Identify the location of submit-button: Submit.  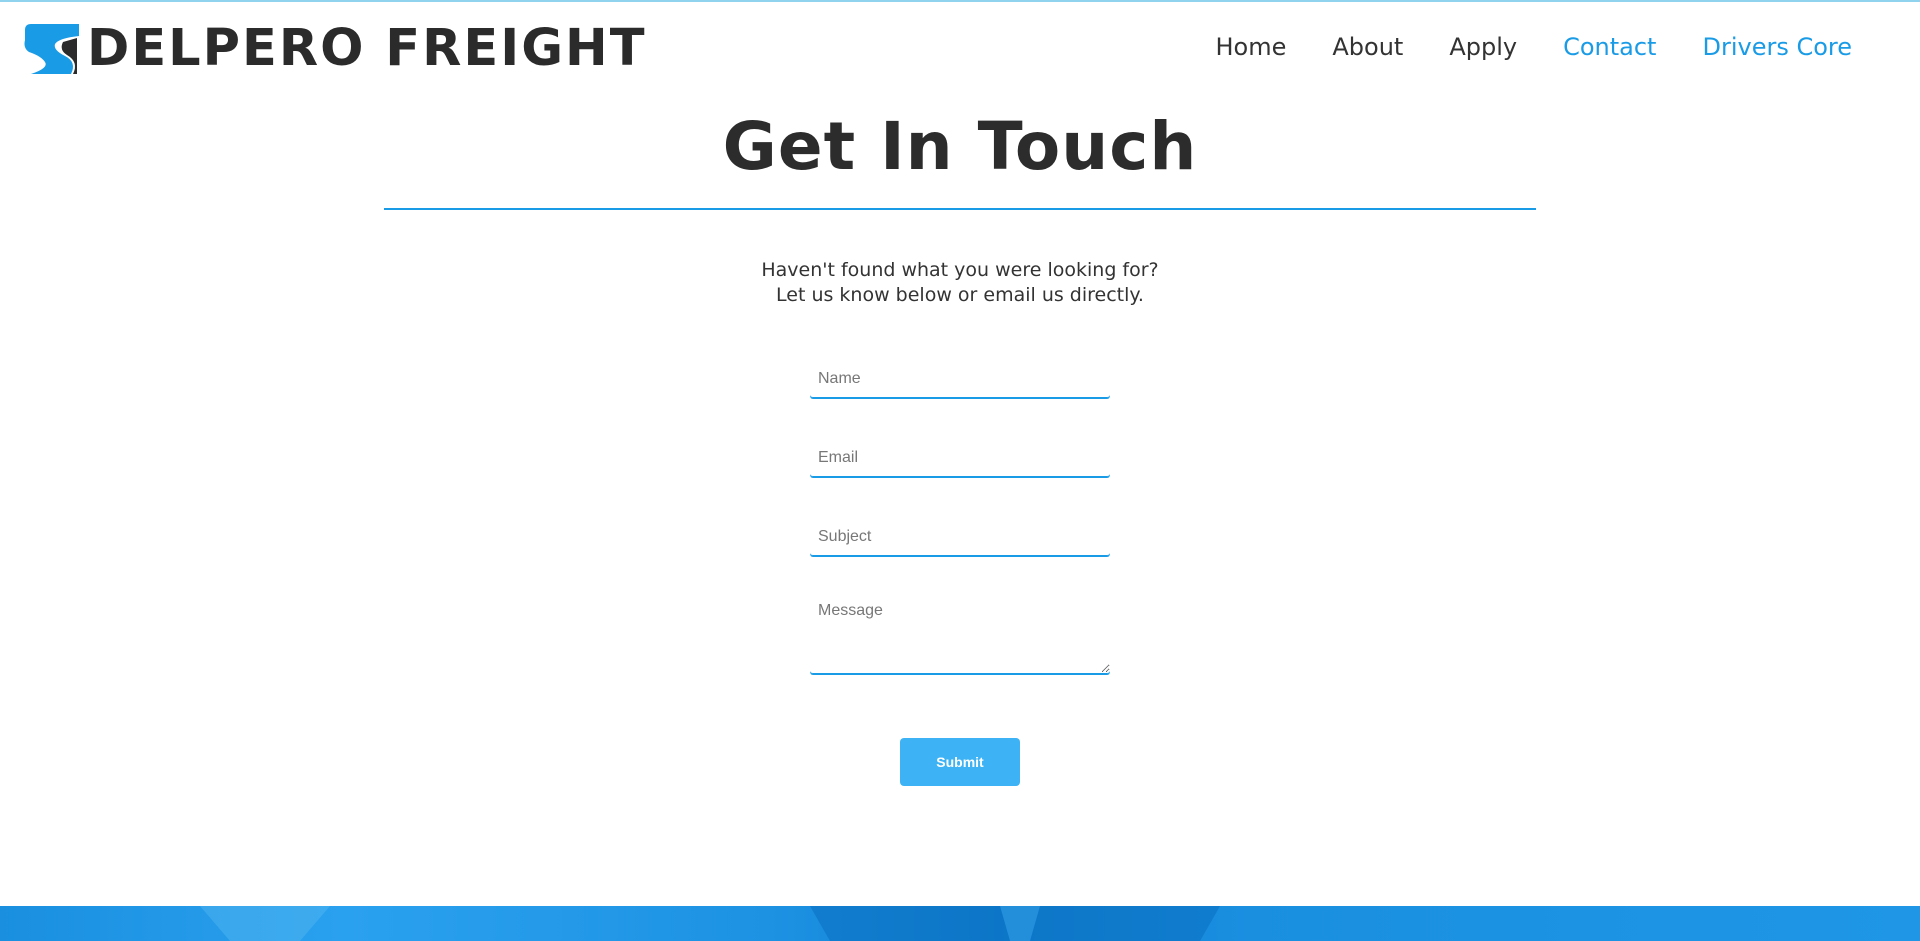
(960, 762).